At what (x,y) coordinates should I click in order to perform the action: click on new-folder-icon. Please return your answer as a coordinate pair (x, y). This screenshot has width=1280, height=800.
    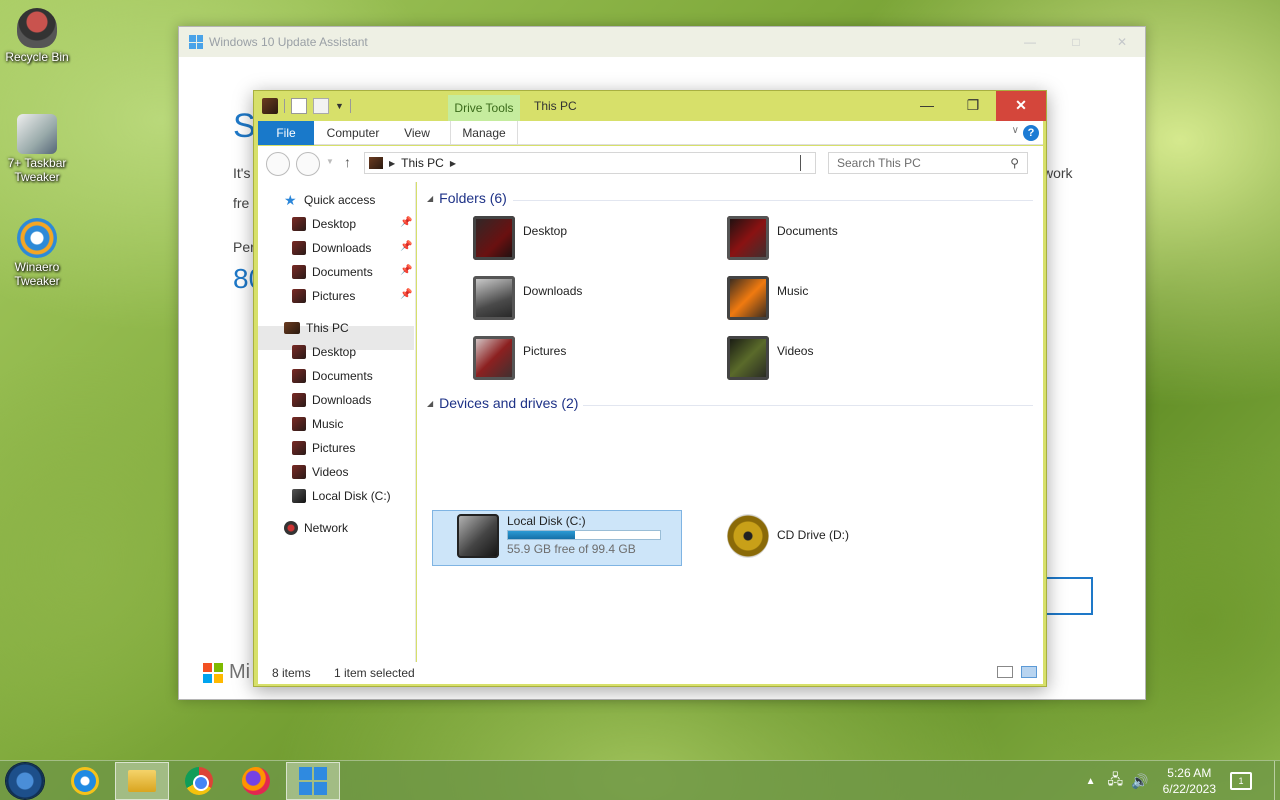
    Looking at the image, I should click on (321, 106).